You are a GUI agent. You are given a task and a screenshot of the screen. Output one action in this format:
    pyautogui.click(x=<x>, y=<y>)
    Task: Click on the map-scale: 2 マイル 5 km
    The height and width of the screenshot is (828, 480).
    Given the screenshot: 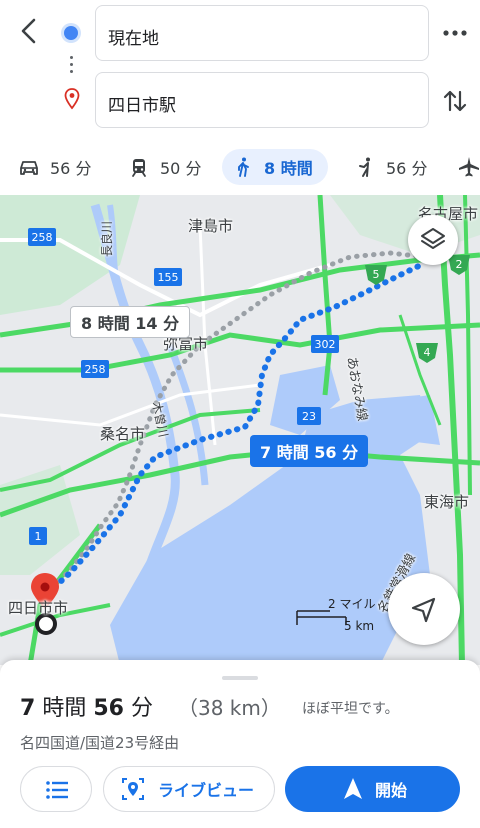 What is the action you would take?
    pyautogui.click(x=341, y=615)
    